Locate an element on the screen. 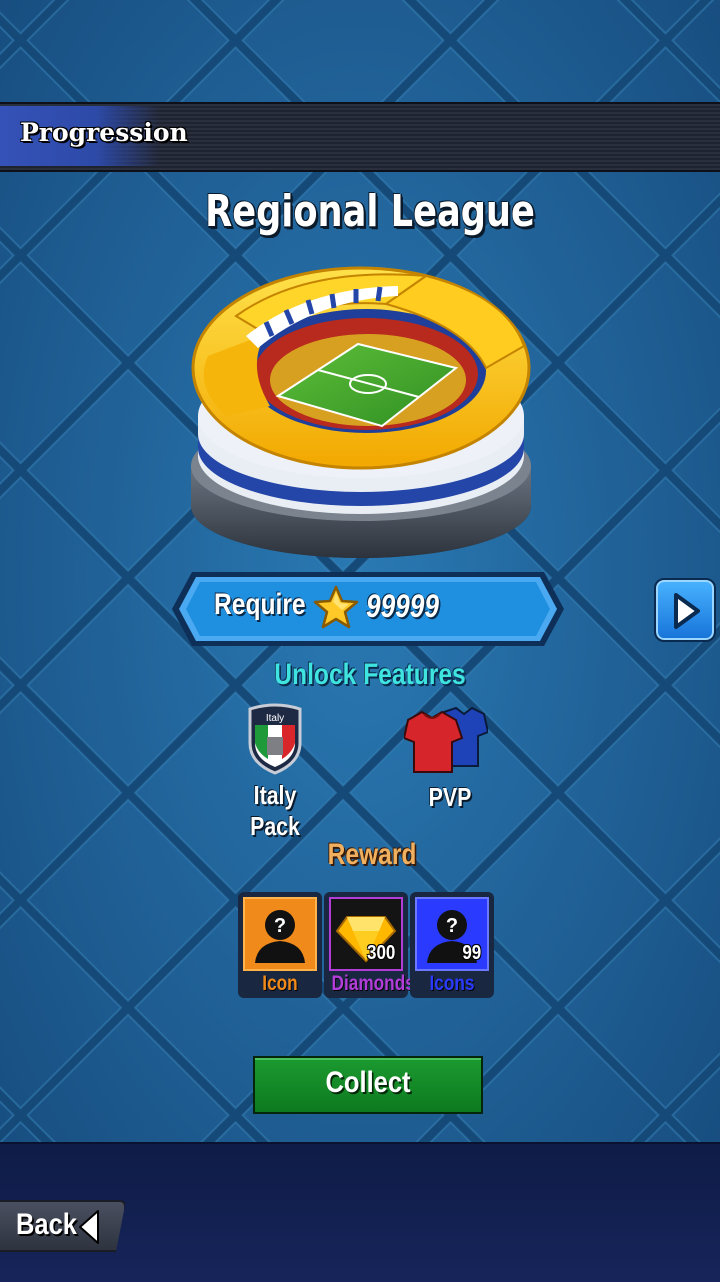 The width and height of the screenshot is (720, 1282). reward-count: 300 is located at coordinates (380, 953).